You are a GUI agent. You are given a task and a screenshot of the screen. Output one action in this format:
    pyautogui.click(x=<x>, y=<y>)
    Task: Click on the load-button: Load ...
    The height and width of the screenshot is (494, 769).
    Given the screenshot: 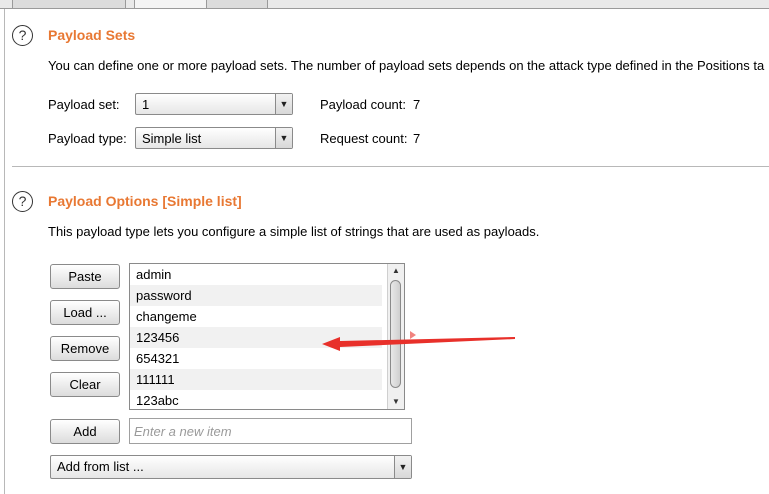 What is the action you would take?
    pyautogui.click(x=85, y=312)
    